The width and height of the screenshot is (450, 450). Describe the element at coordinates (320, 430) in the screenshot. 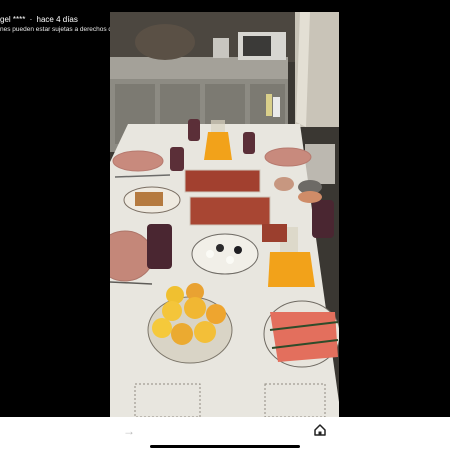

I see `home-icon` at that location.